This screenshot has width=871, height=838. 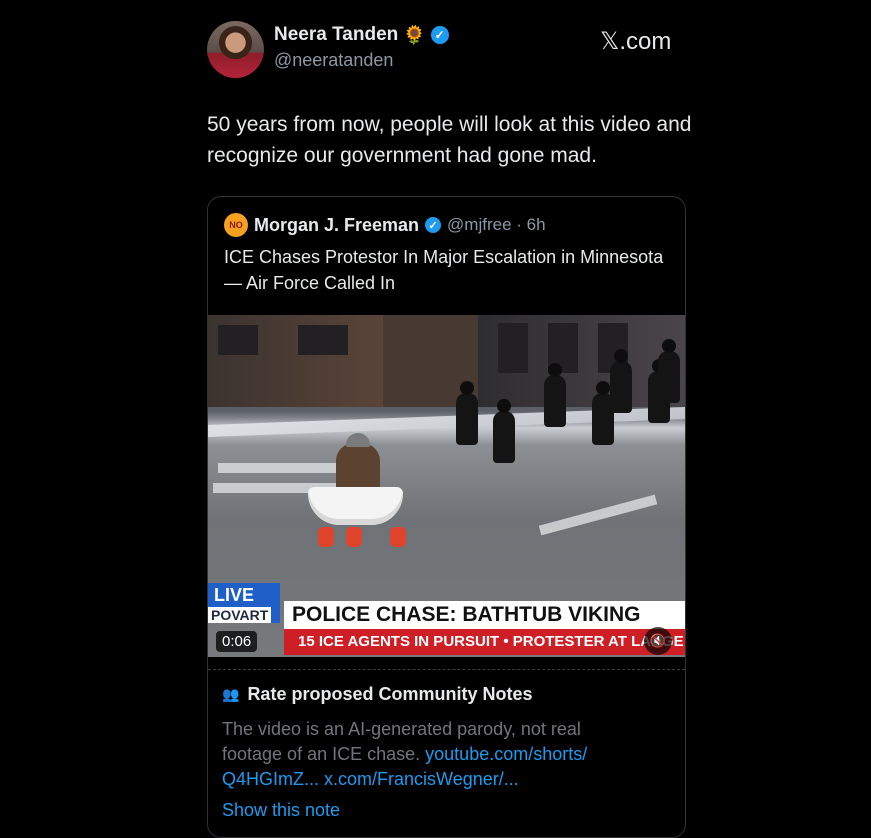 I want to click on video-timer: 0:06, so click(x=237, y=641).